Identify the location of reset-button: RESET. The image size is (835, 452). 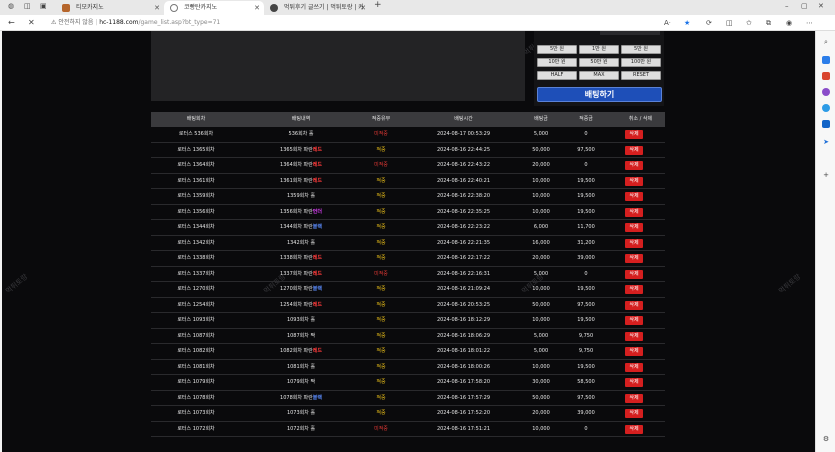
(641, 75).